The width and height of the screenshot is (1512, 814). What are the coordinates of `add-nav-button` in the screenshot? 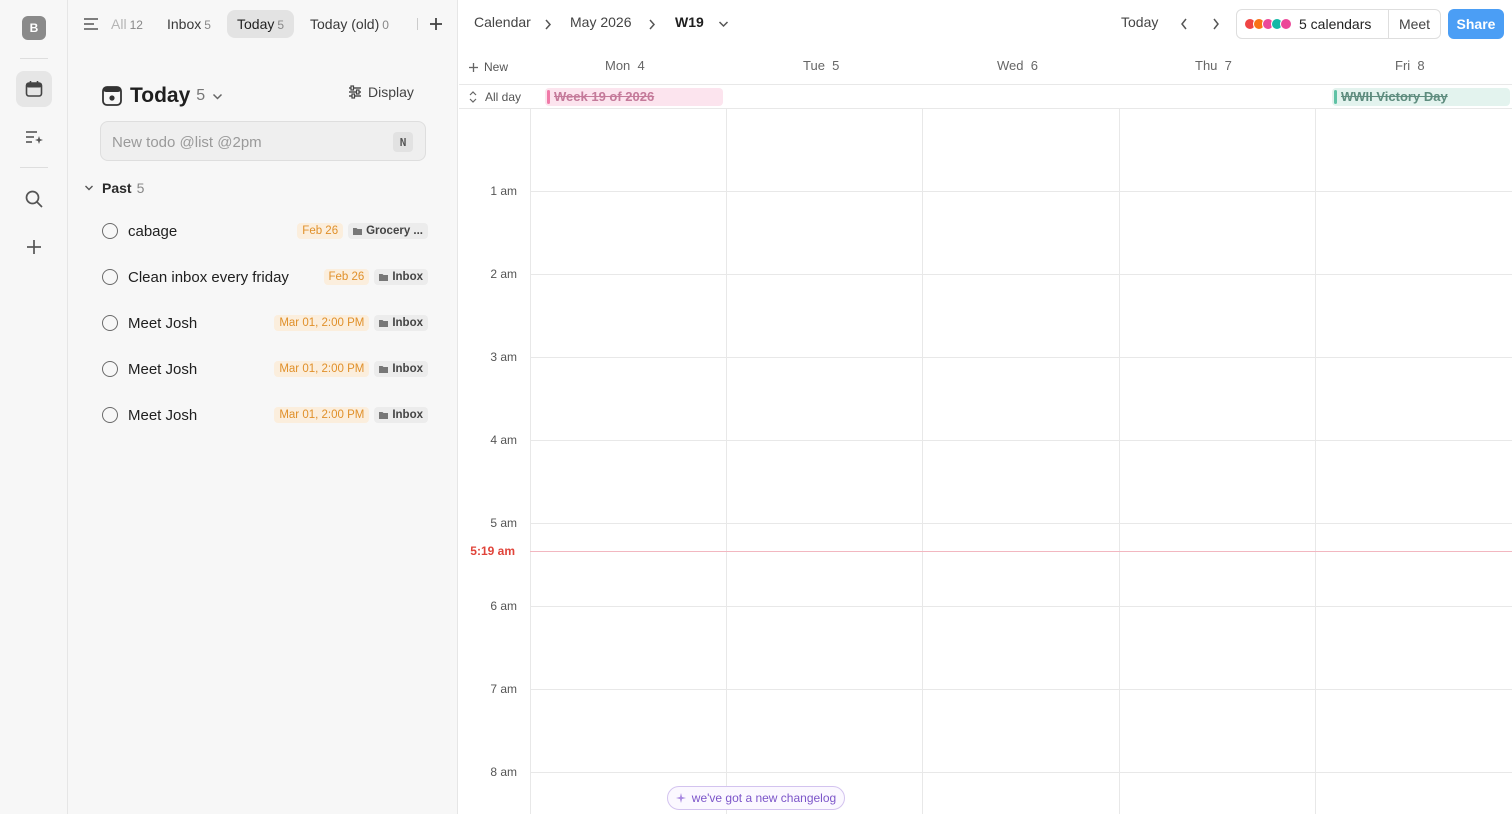 It's located at (34, 247).